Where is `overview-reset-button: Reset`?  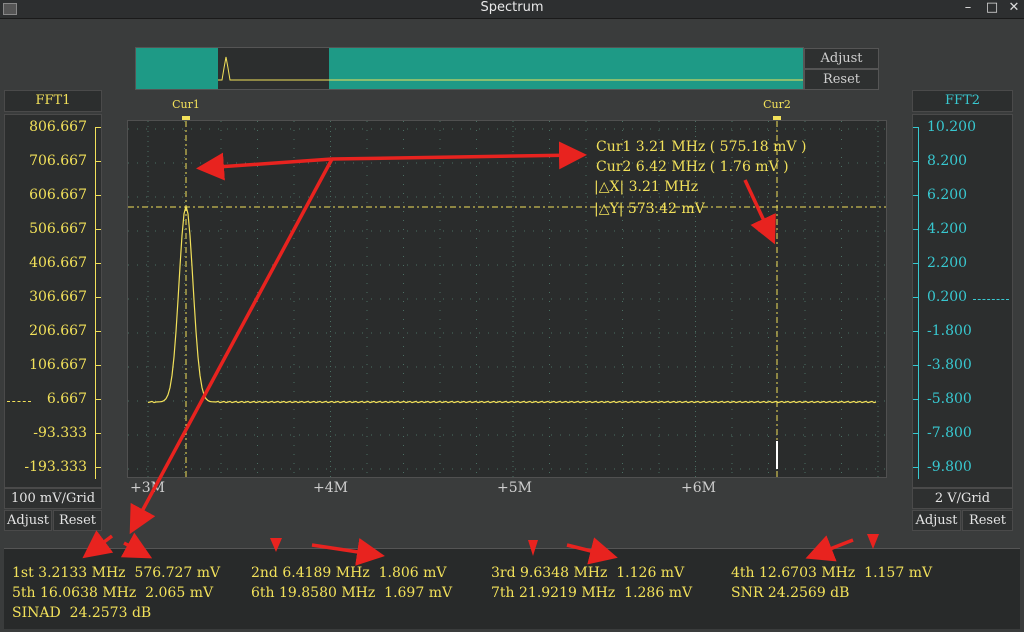
overview-reset-button: Reset is located at coordinates (841, 79).